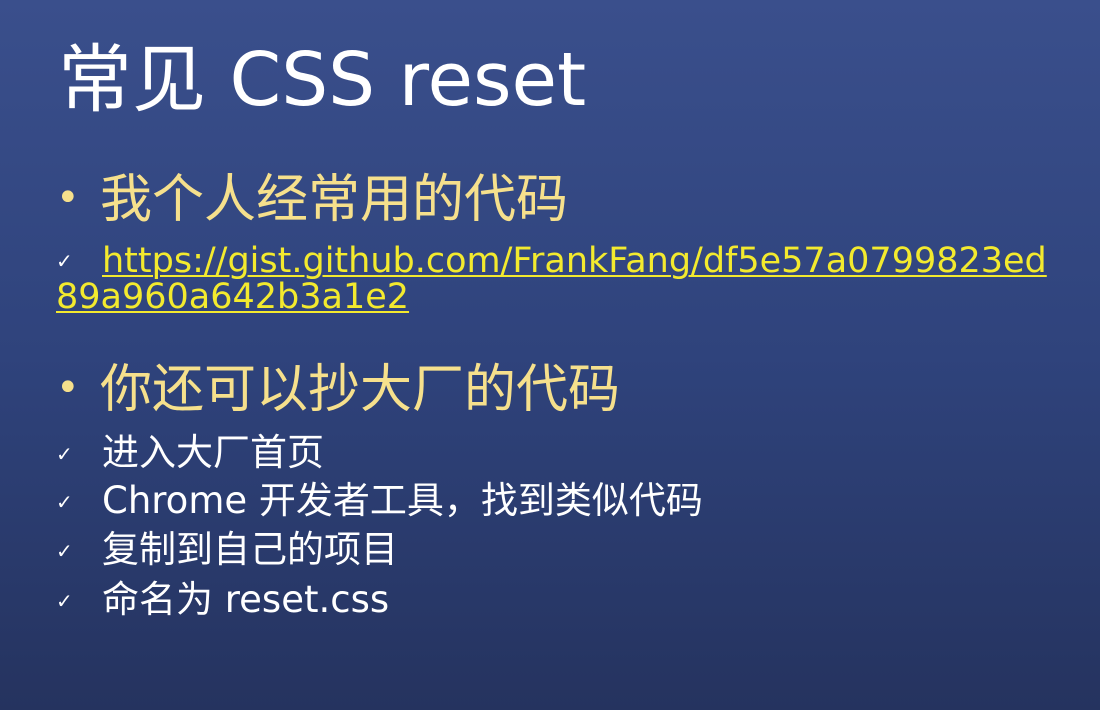 The height and width of the screenshot is (710, 1100). I want to click on section-heading-1: • 我个人经常用的代码, so click(312, 200).